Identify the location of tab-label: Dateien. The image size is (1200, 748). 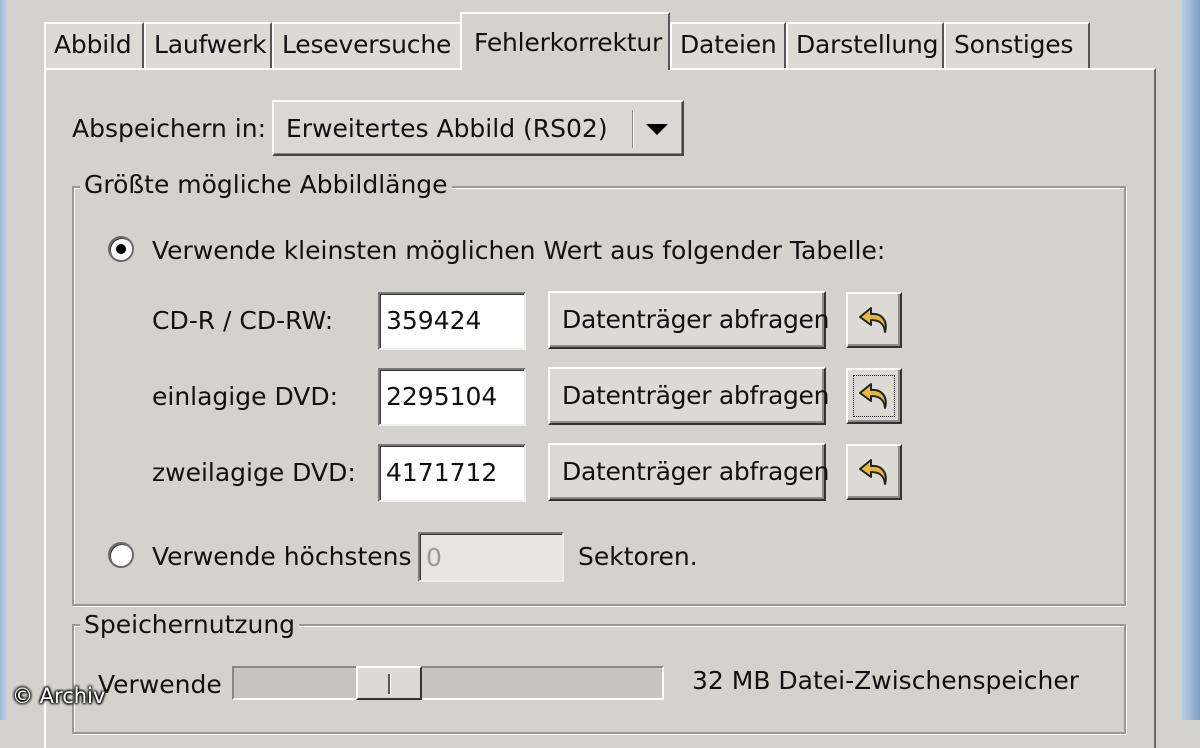
(728, 44).